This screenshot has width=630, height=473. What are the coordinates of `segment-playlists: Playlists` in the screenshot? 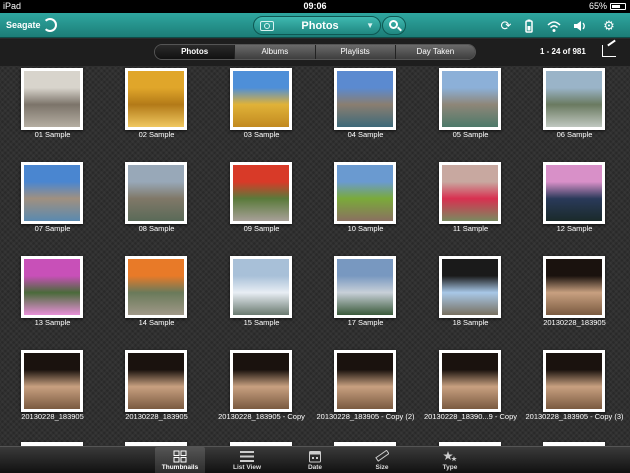 It's located at (355, 52).